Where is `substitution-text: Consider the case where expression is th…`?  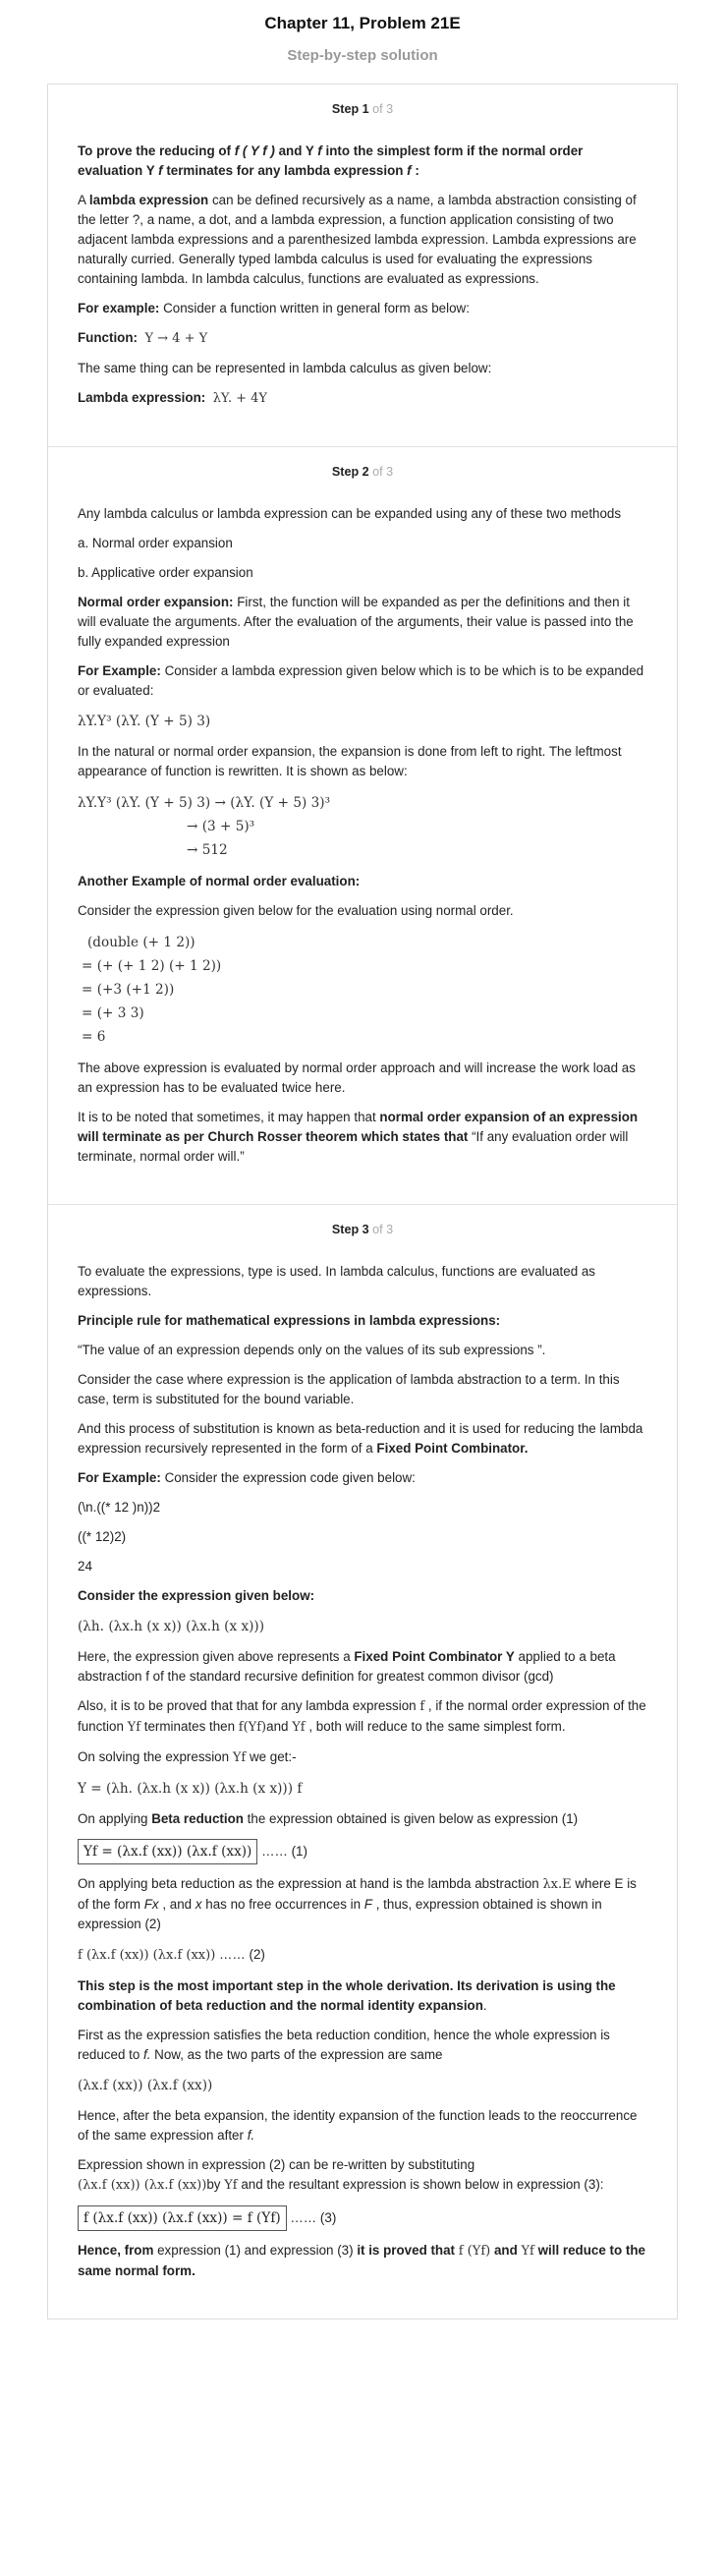 substitution-text: Consider the case where expression is th… is located at coordinates (349, 1389).